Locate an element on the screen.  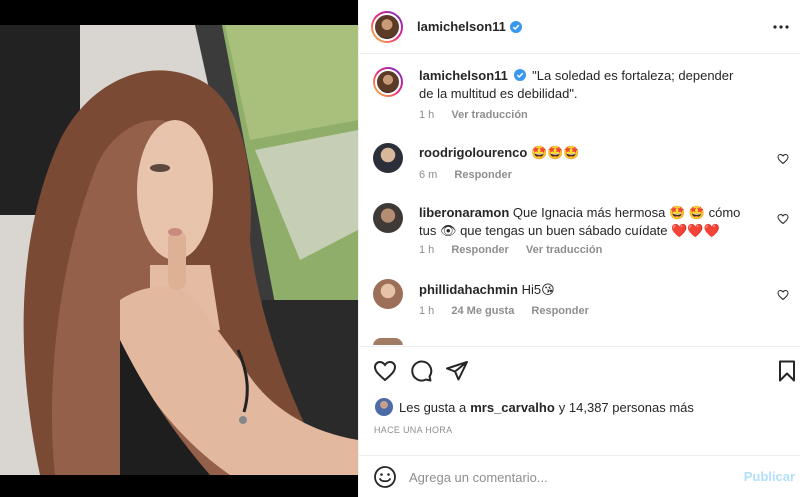
bookmark-icon is located at coordinates (787, 371).